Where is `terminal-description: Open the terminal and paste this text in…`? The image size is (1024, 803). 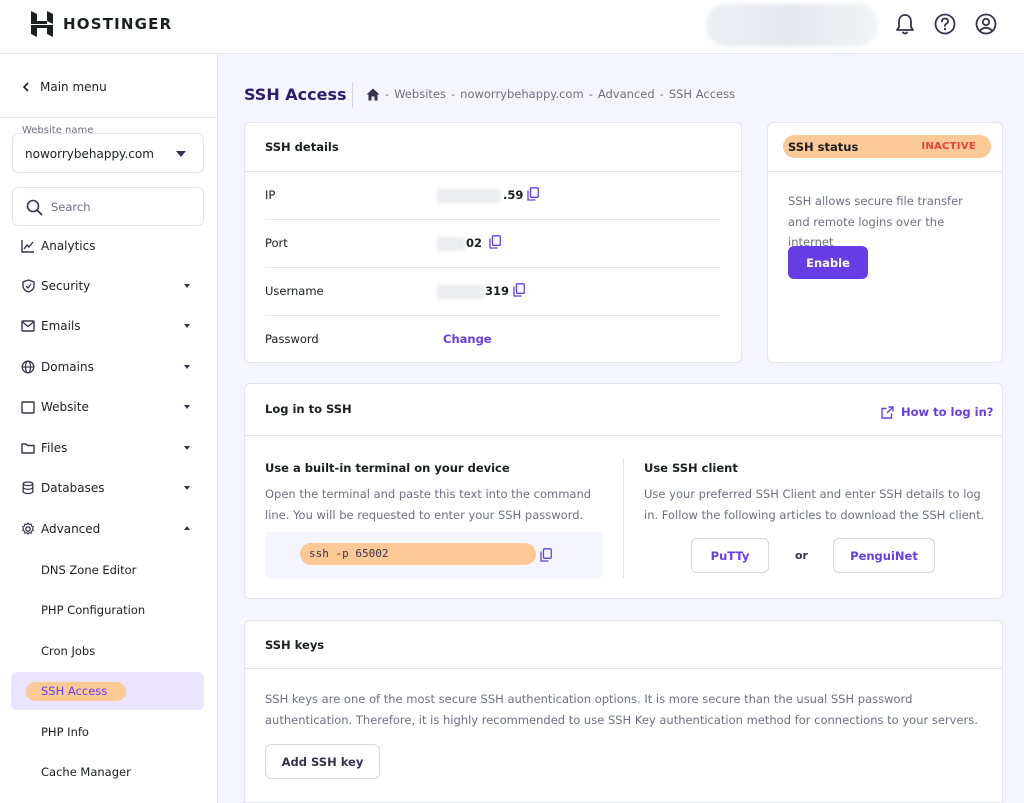 terminal-description: Open the terminal and paste this text in… is located at coordinates (428, 504).